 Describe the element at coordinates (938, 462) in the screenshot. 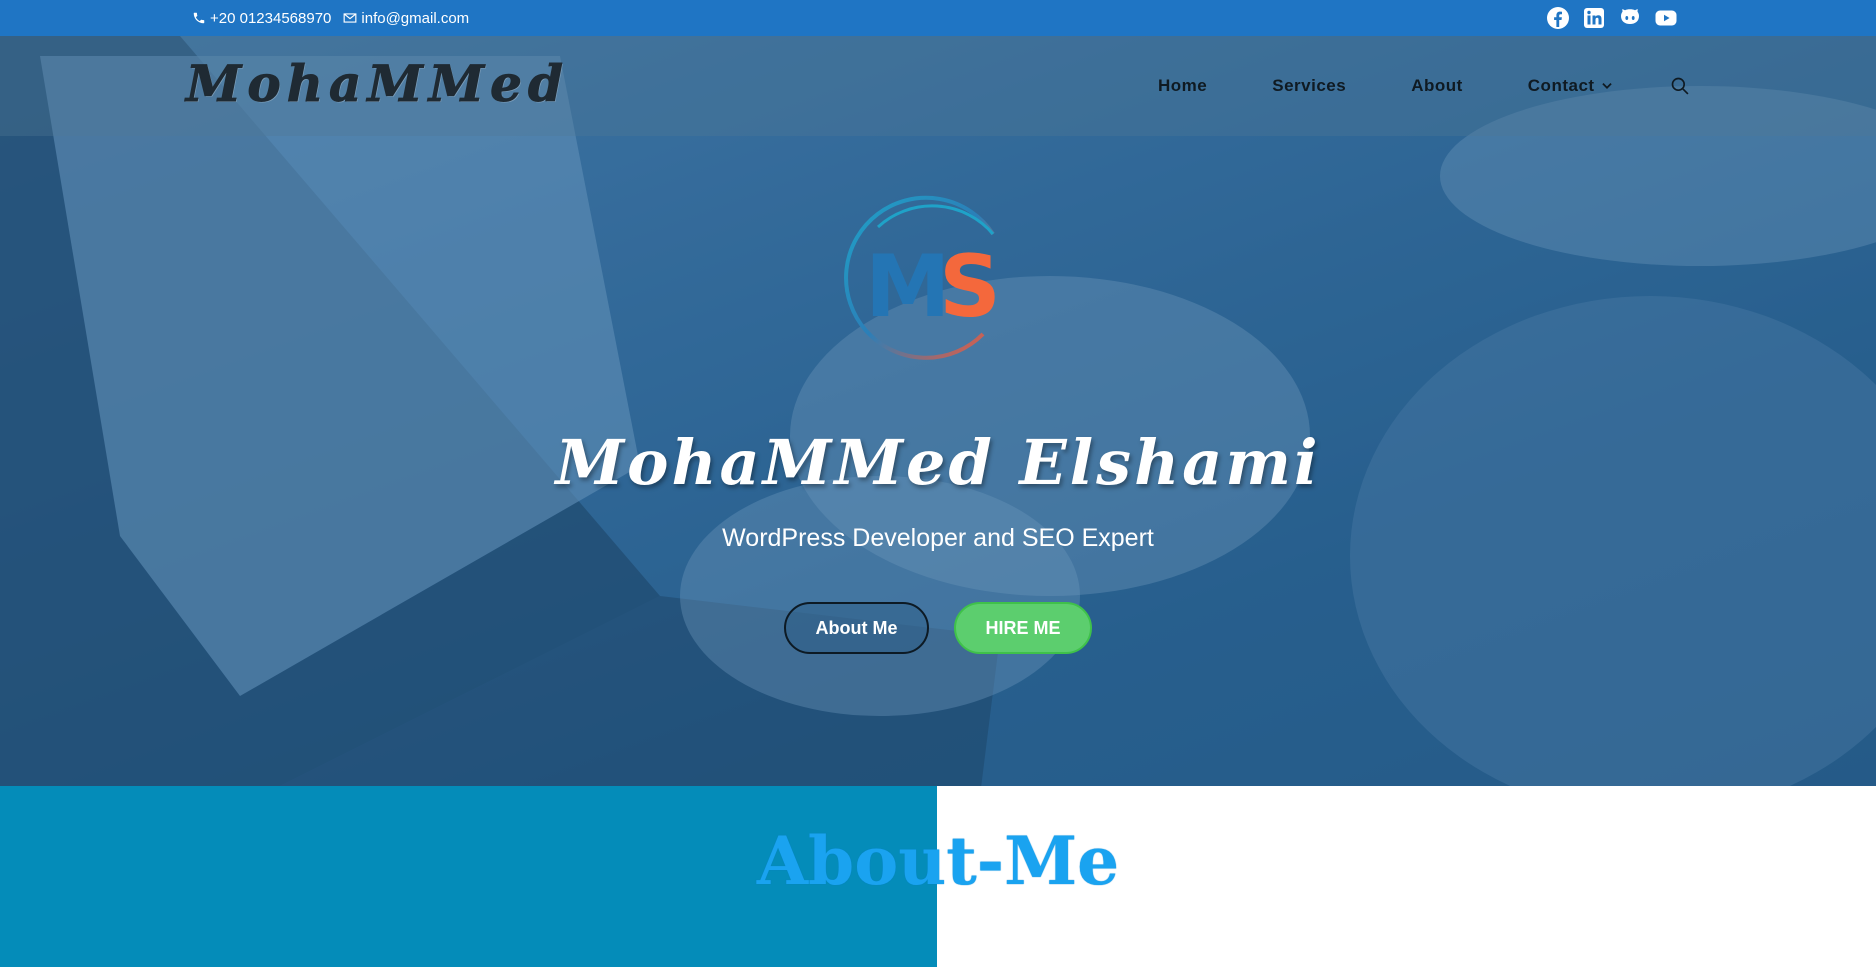

I see `hero-title: MohaMMed Elshami` at that location.